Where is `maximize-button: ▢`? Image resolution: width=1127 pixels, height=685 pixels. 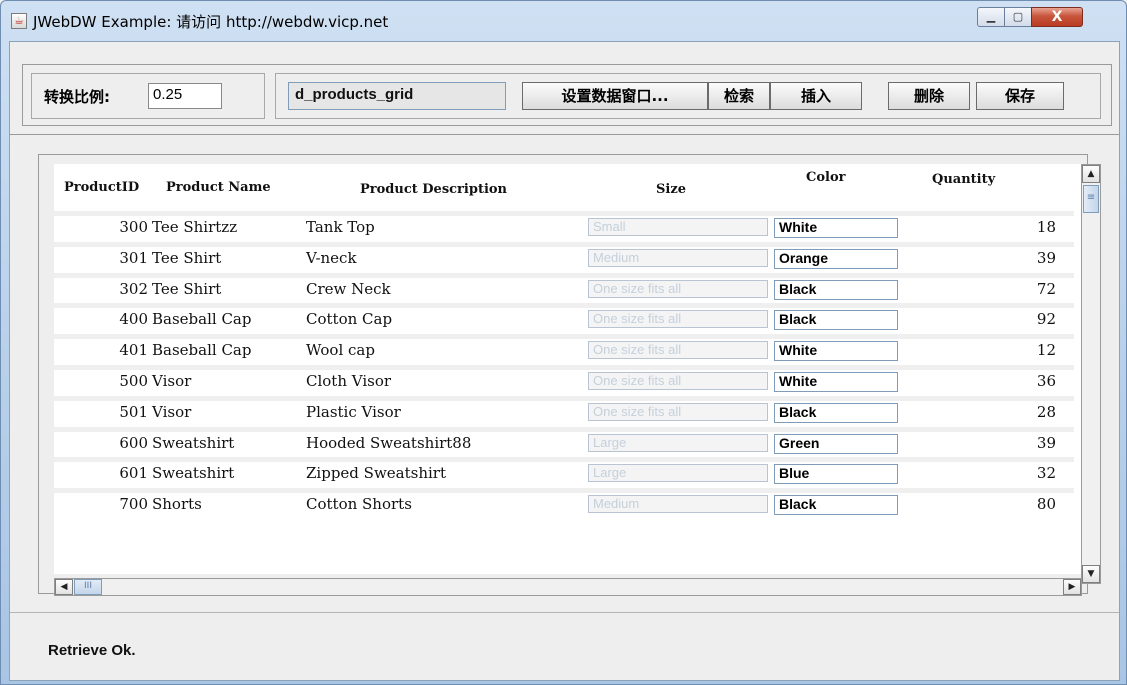
maximize-button: ▢ is located at coordinates (1018, 17).